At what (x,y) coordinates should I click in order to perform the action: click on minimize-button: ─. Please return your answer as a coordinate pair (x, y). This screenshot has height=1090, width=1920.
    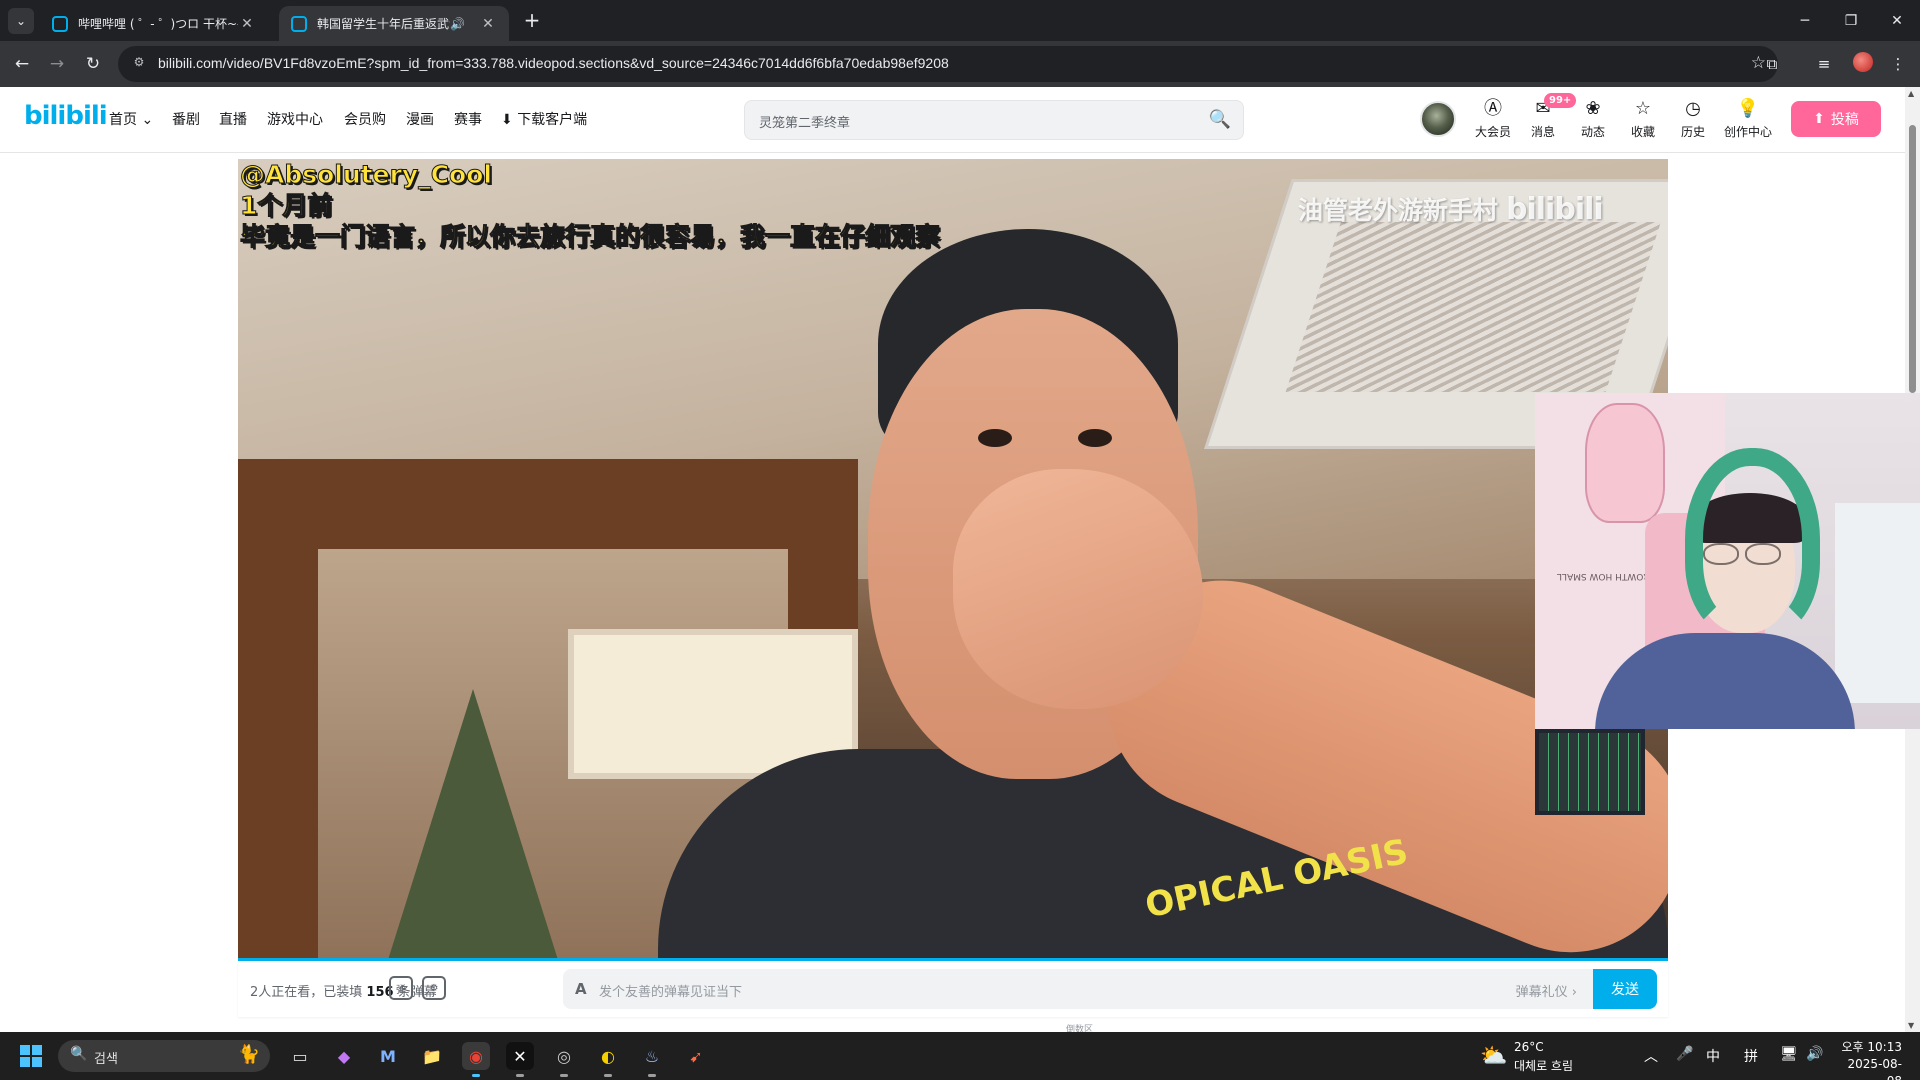
    Looking at the image, I should click on (1805, 20).